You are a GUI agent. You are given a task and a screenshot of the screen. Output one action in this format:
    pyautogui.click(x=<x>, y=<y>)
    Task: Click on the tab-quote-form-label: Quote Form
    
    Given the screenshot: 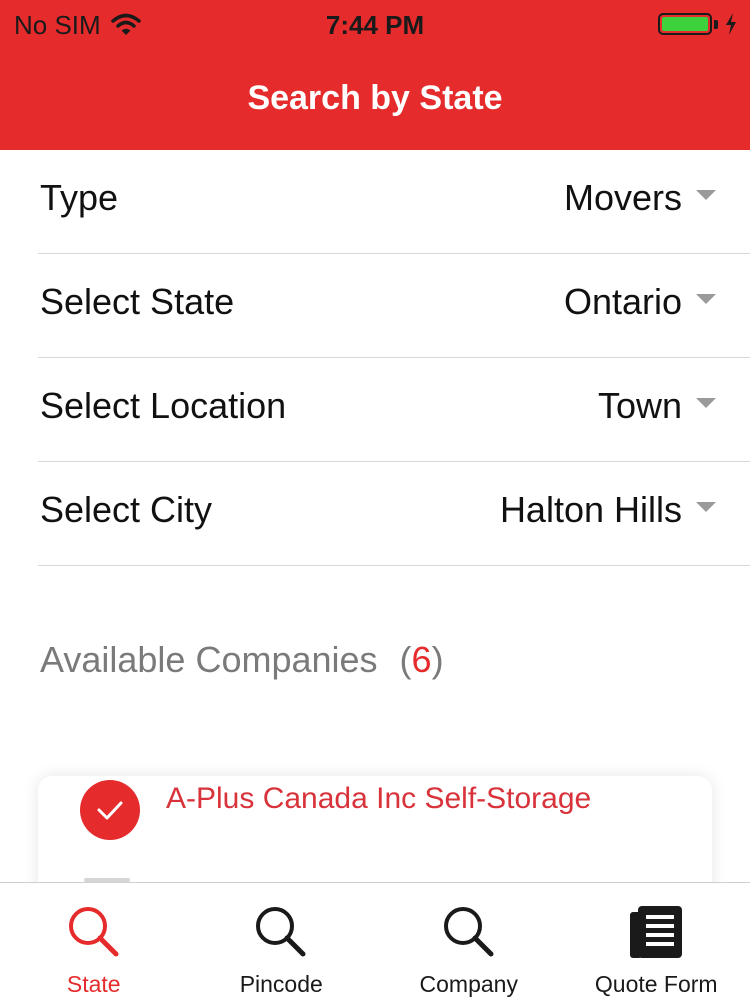 What is the action you would take?
    pyautogui.click(x=656, y=984)
    